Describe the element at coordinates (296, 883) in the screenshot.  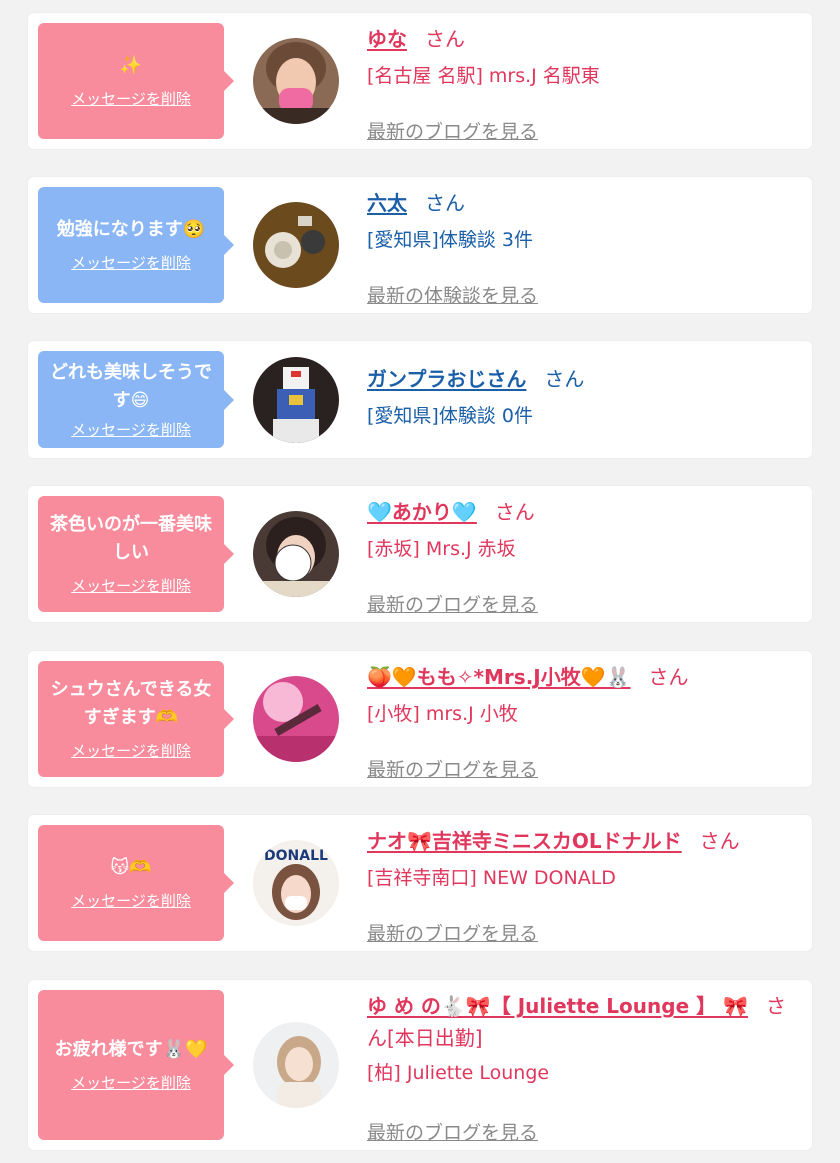
I see `avatar: DONALL` at that location.